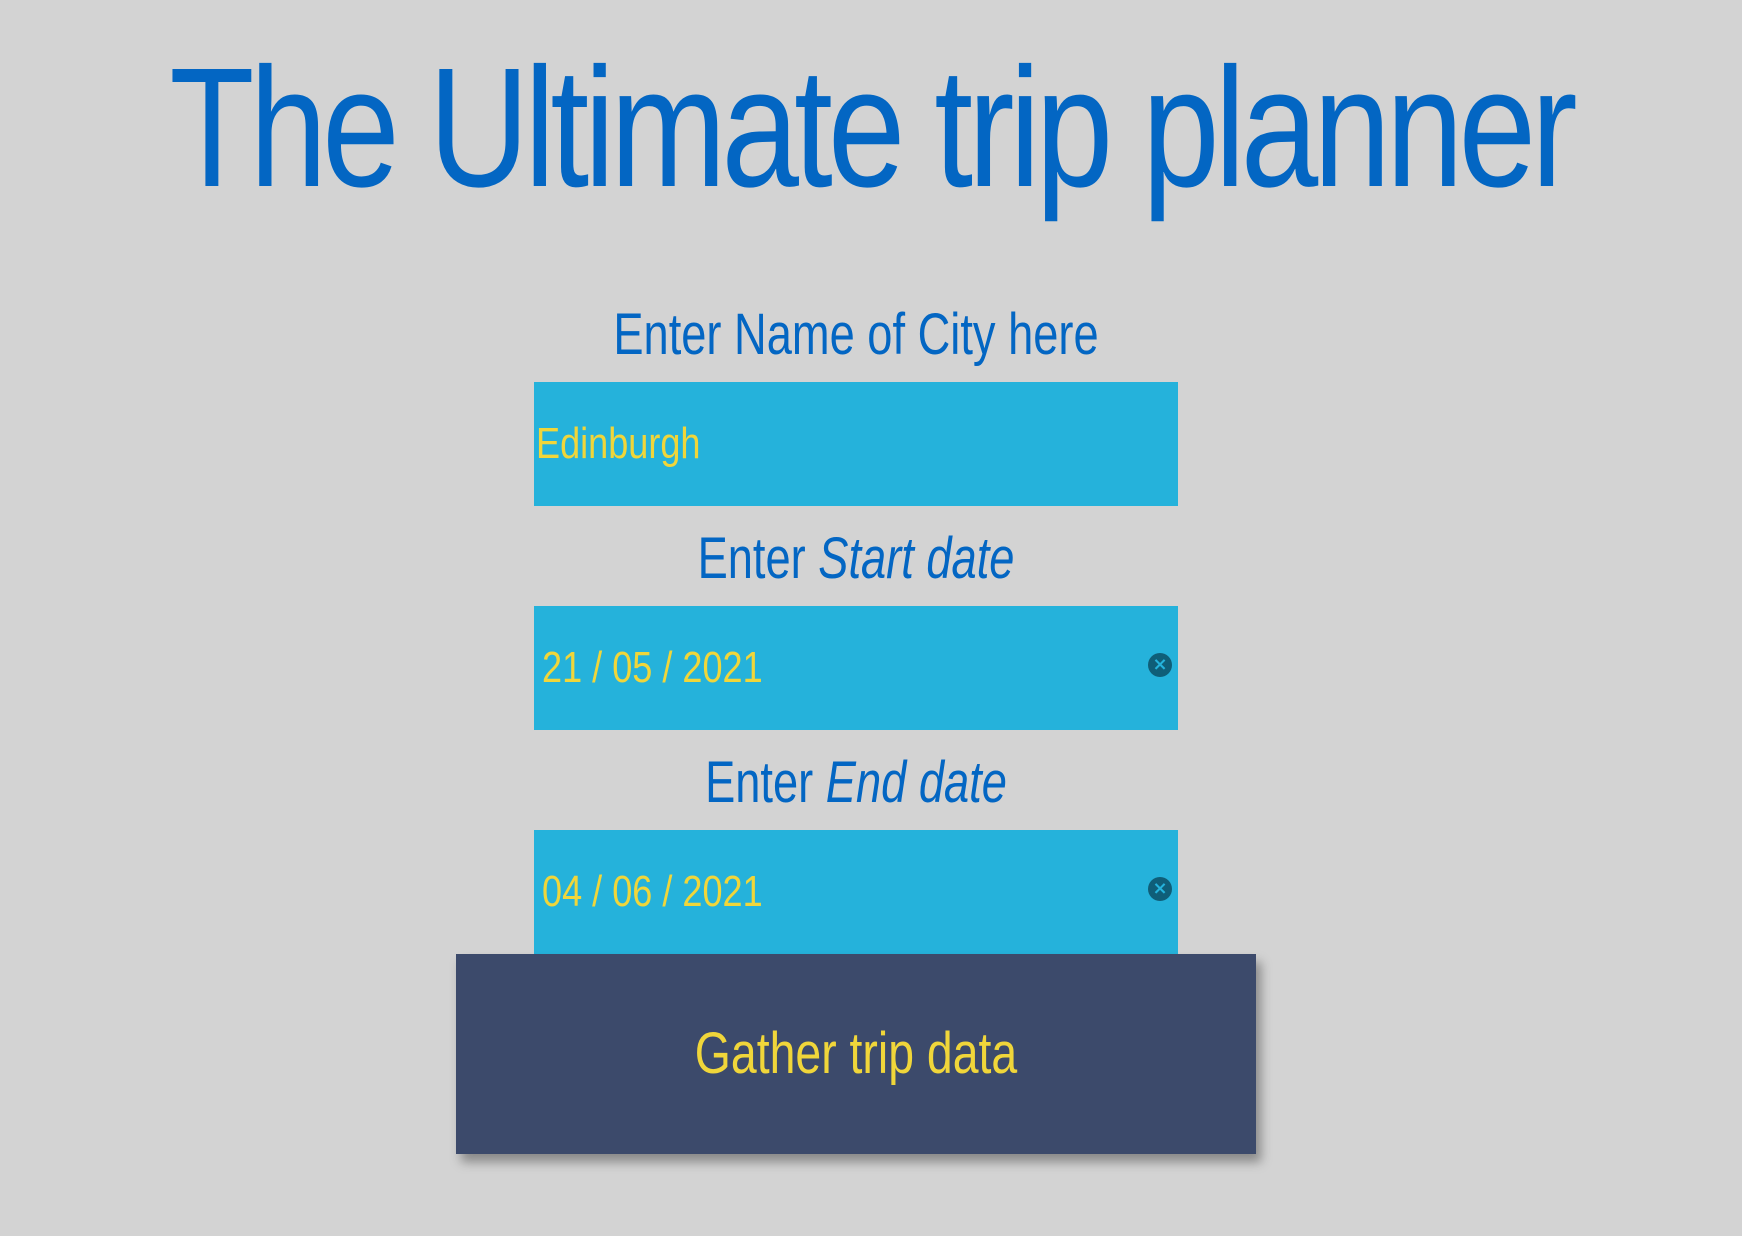 The width and height of the screenshot is (1742, 1236). What do you see at coordinates (652, 891) in the screenshot?
I see `end-date-value: 04 / 06 / 2021` at bounding box center [652, 891].